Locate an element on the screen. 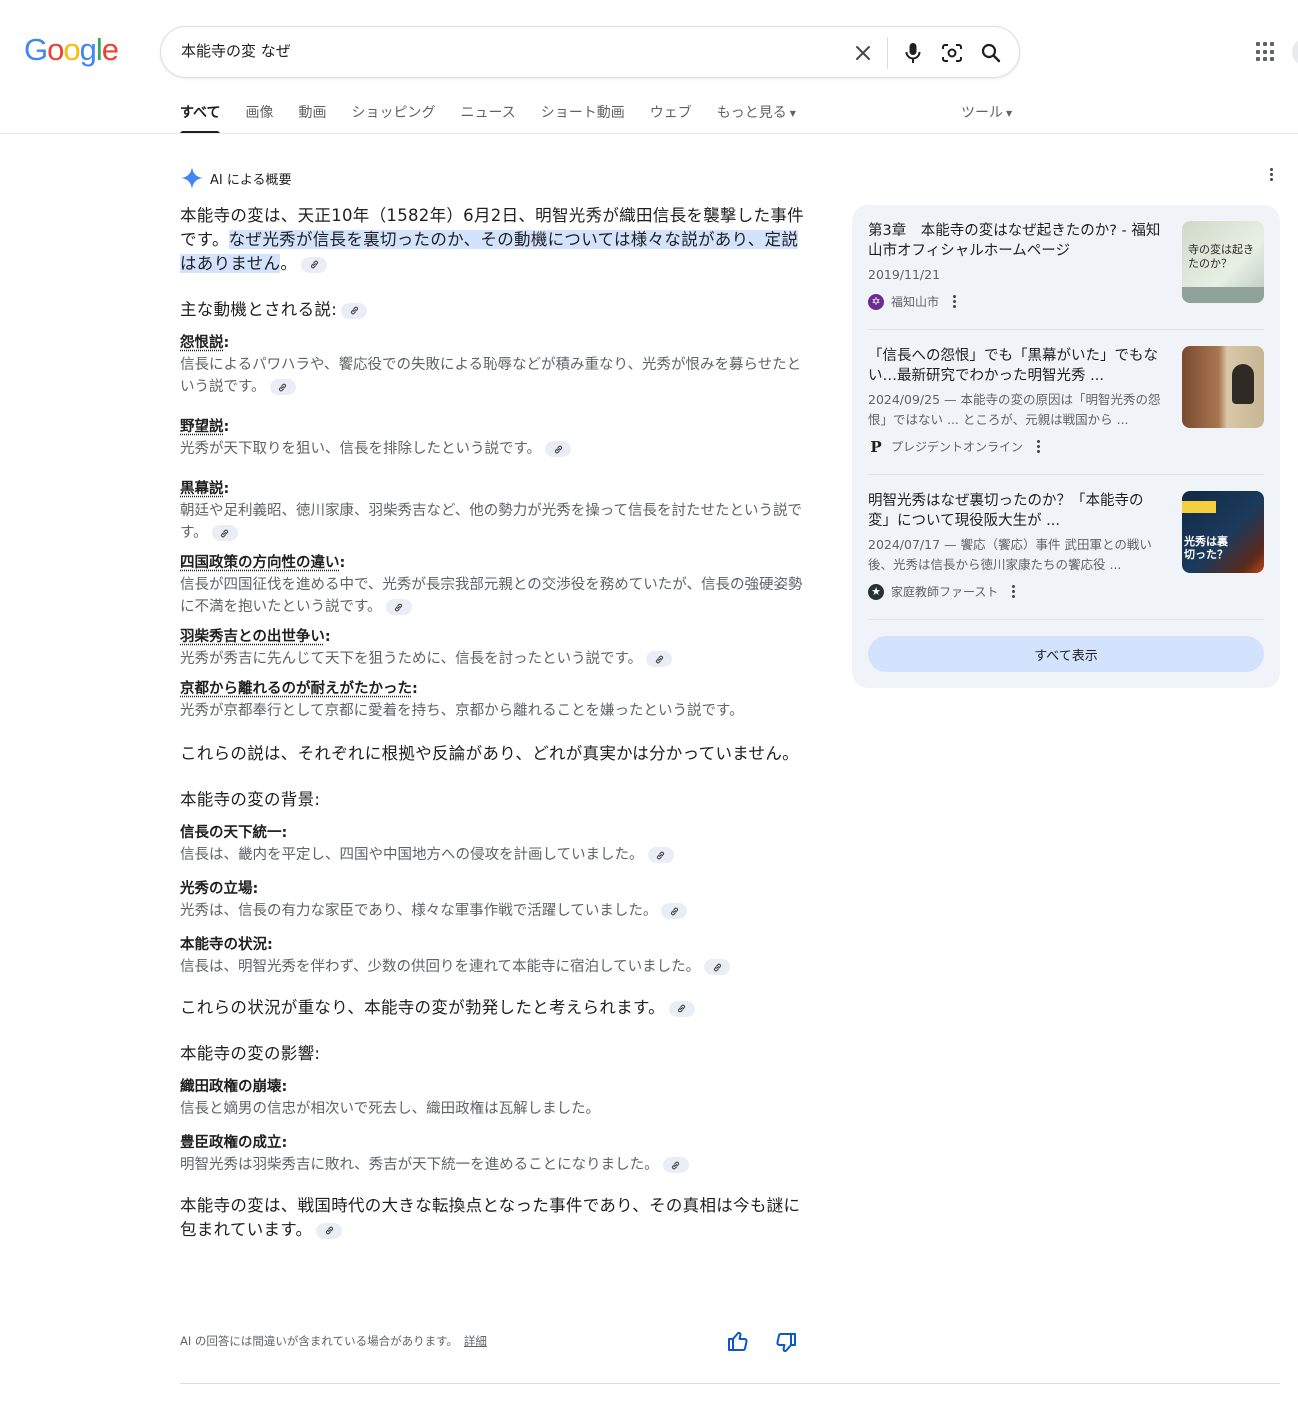  impact-title: 織田政権の崩壊 is located at coordinates (231, 1087).